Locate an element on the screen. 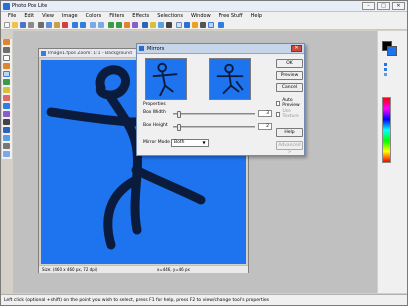 The image size is (408, 306). cancel-button: Cancel is located at coordinates (289, 87).